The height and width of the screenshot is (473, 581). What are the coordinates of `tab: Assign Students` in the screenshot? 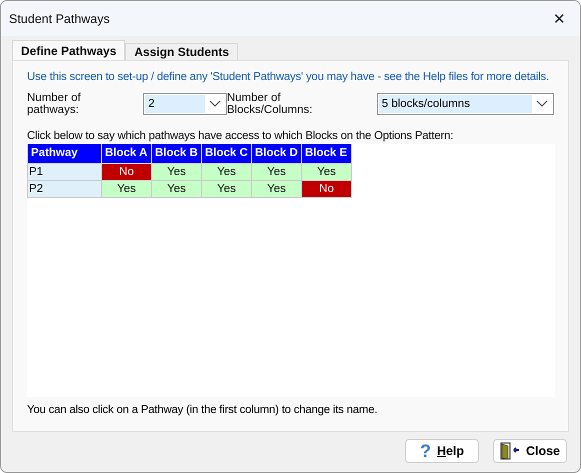 It's located at (181, 51).